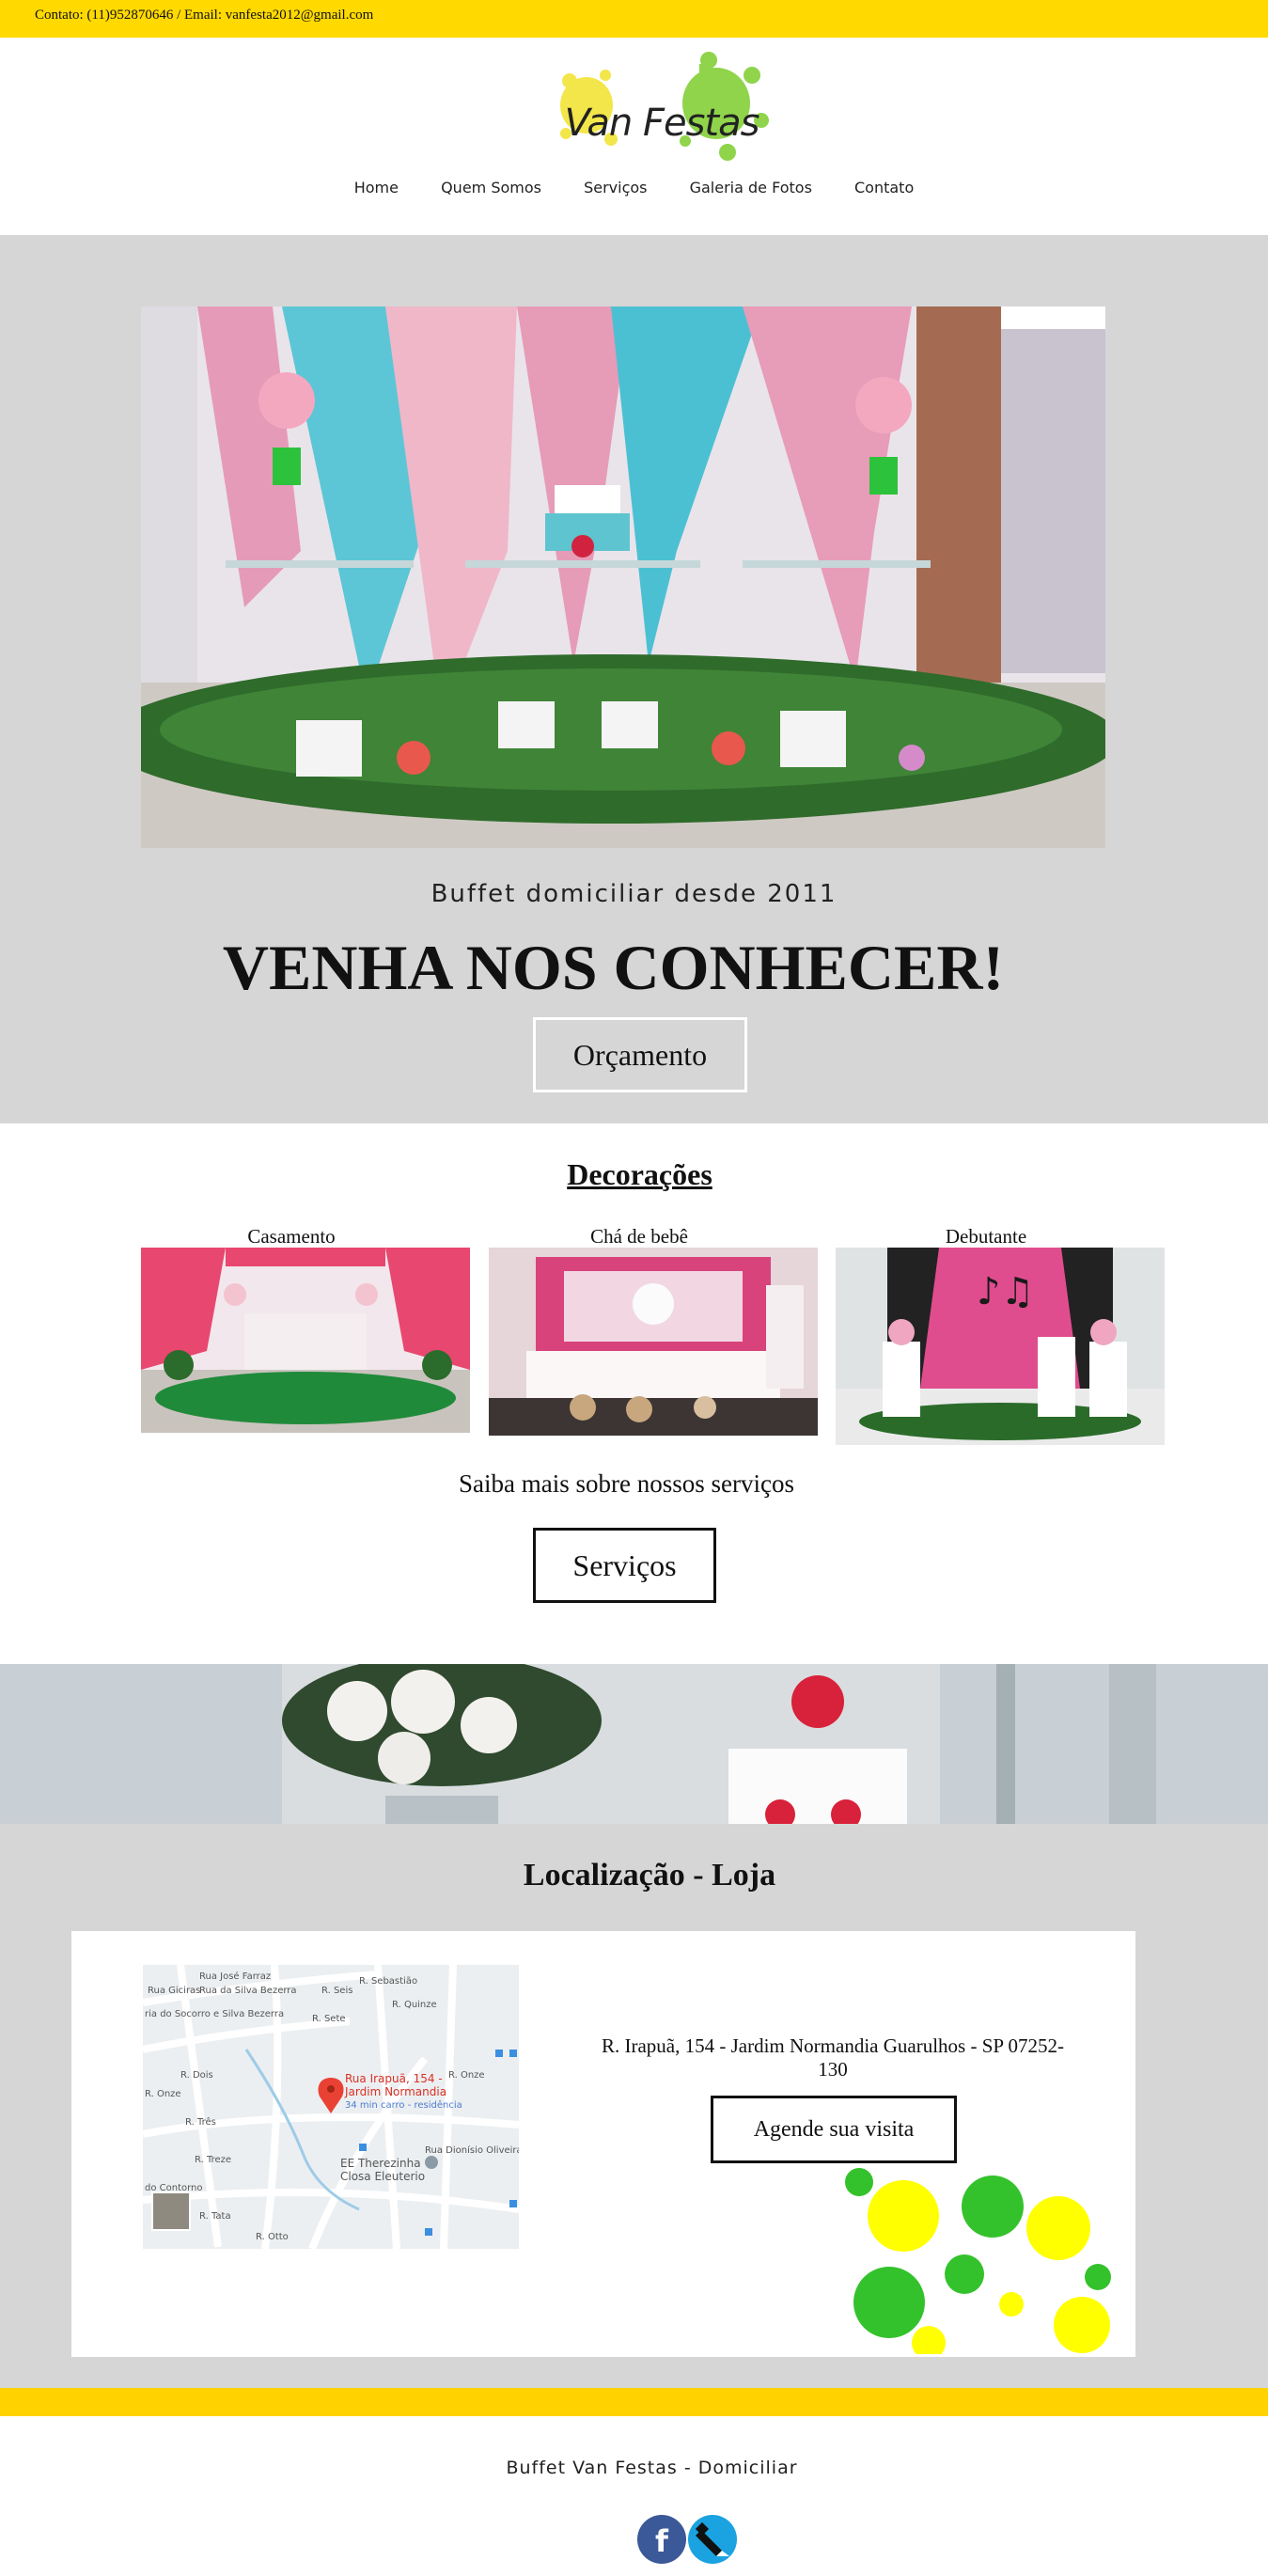 This screenshot has width=1268, height=2576. I want to click on map-street-label: Rua José Farraz, so click(235, 1977).